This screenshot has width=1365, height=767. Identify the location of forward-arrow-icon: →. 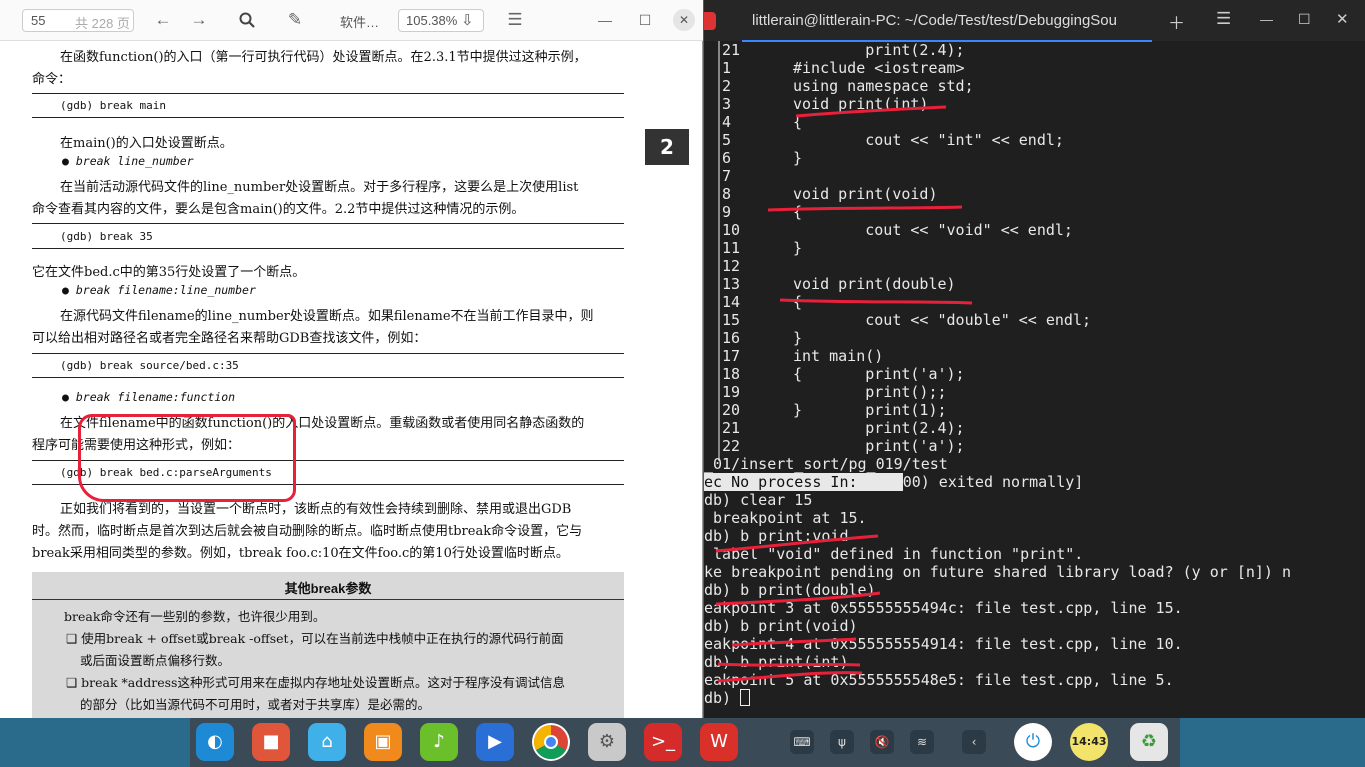
(199, 20).